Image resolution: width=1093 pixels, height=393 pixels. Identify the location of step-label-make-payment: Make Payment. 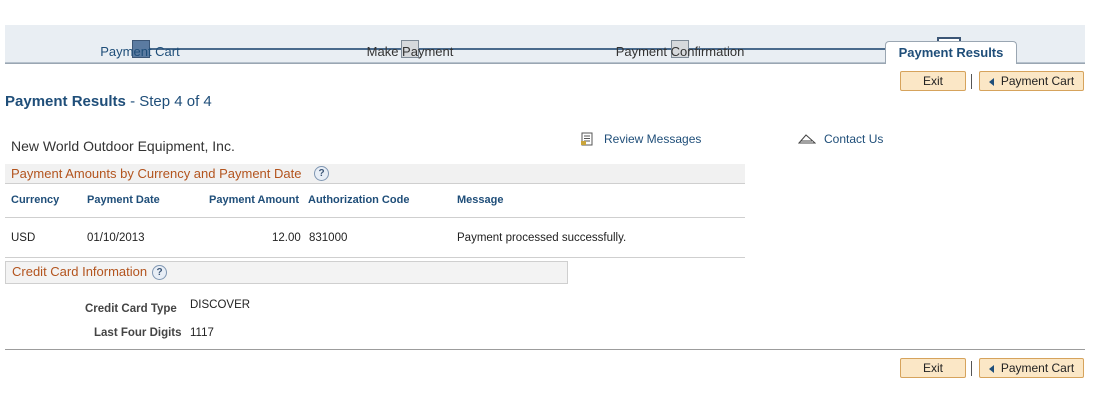
(410, 51).